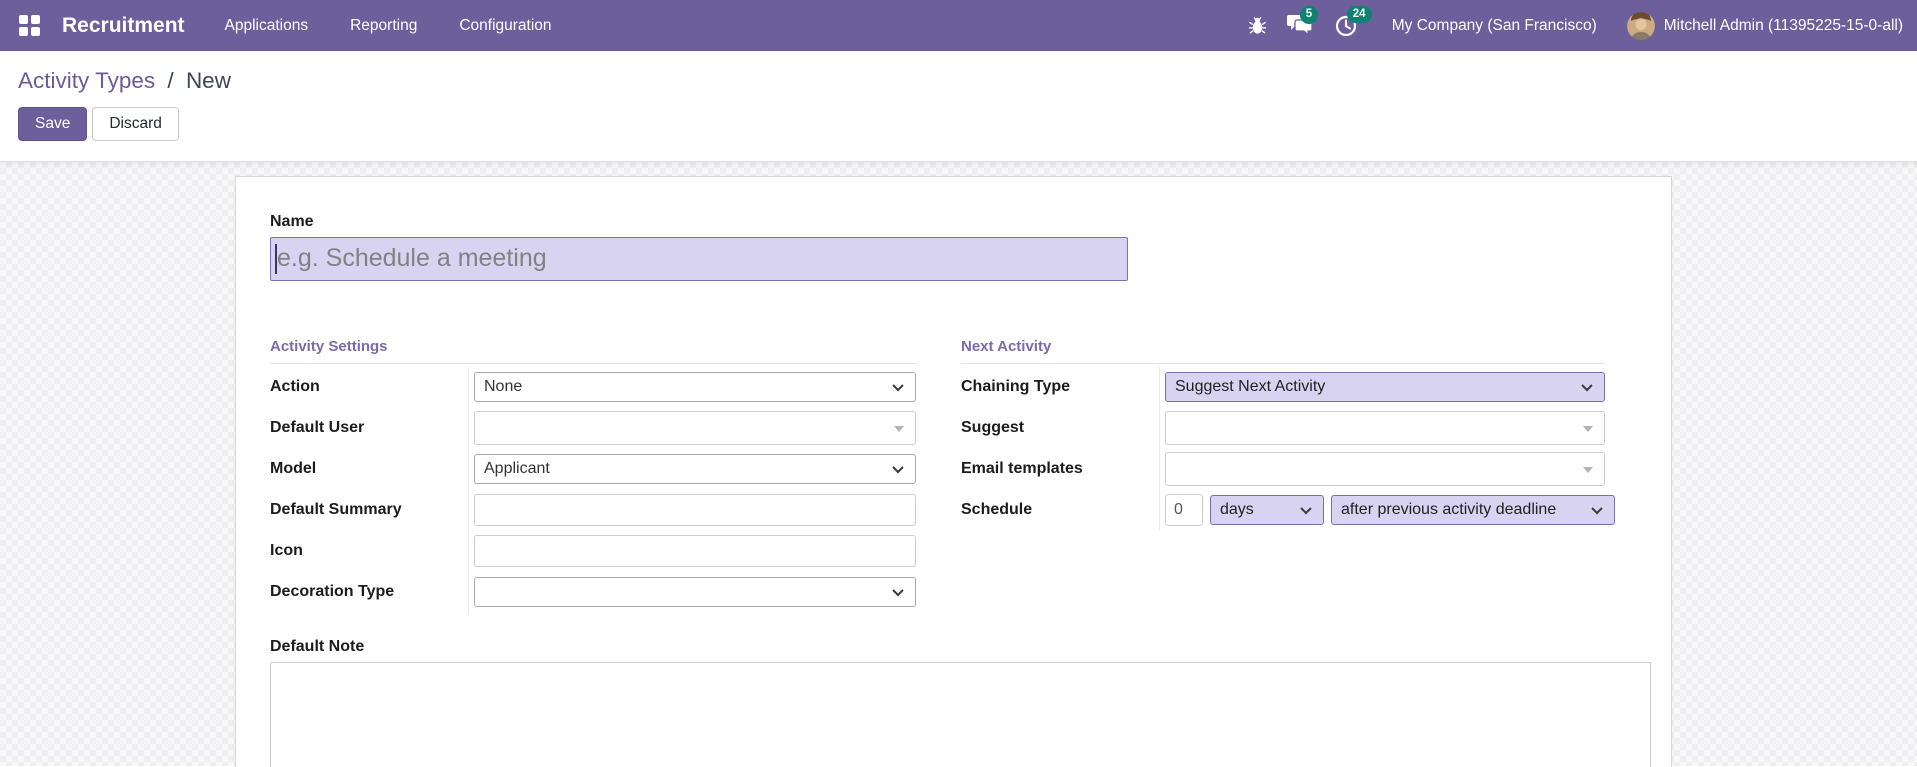 The width and height of the screenshot is (1917, 767). I want to click on activity-settings-title: Activity Settings, so click(593, 351).